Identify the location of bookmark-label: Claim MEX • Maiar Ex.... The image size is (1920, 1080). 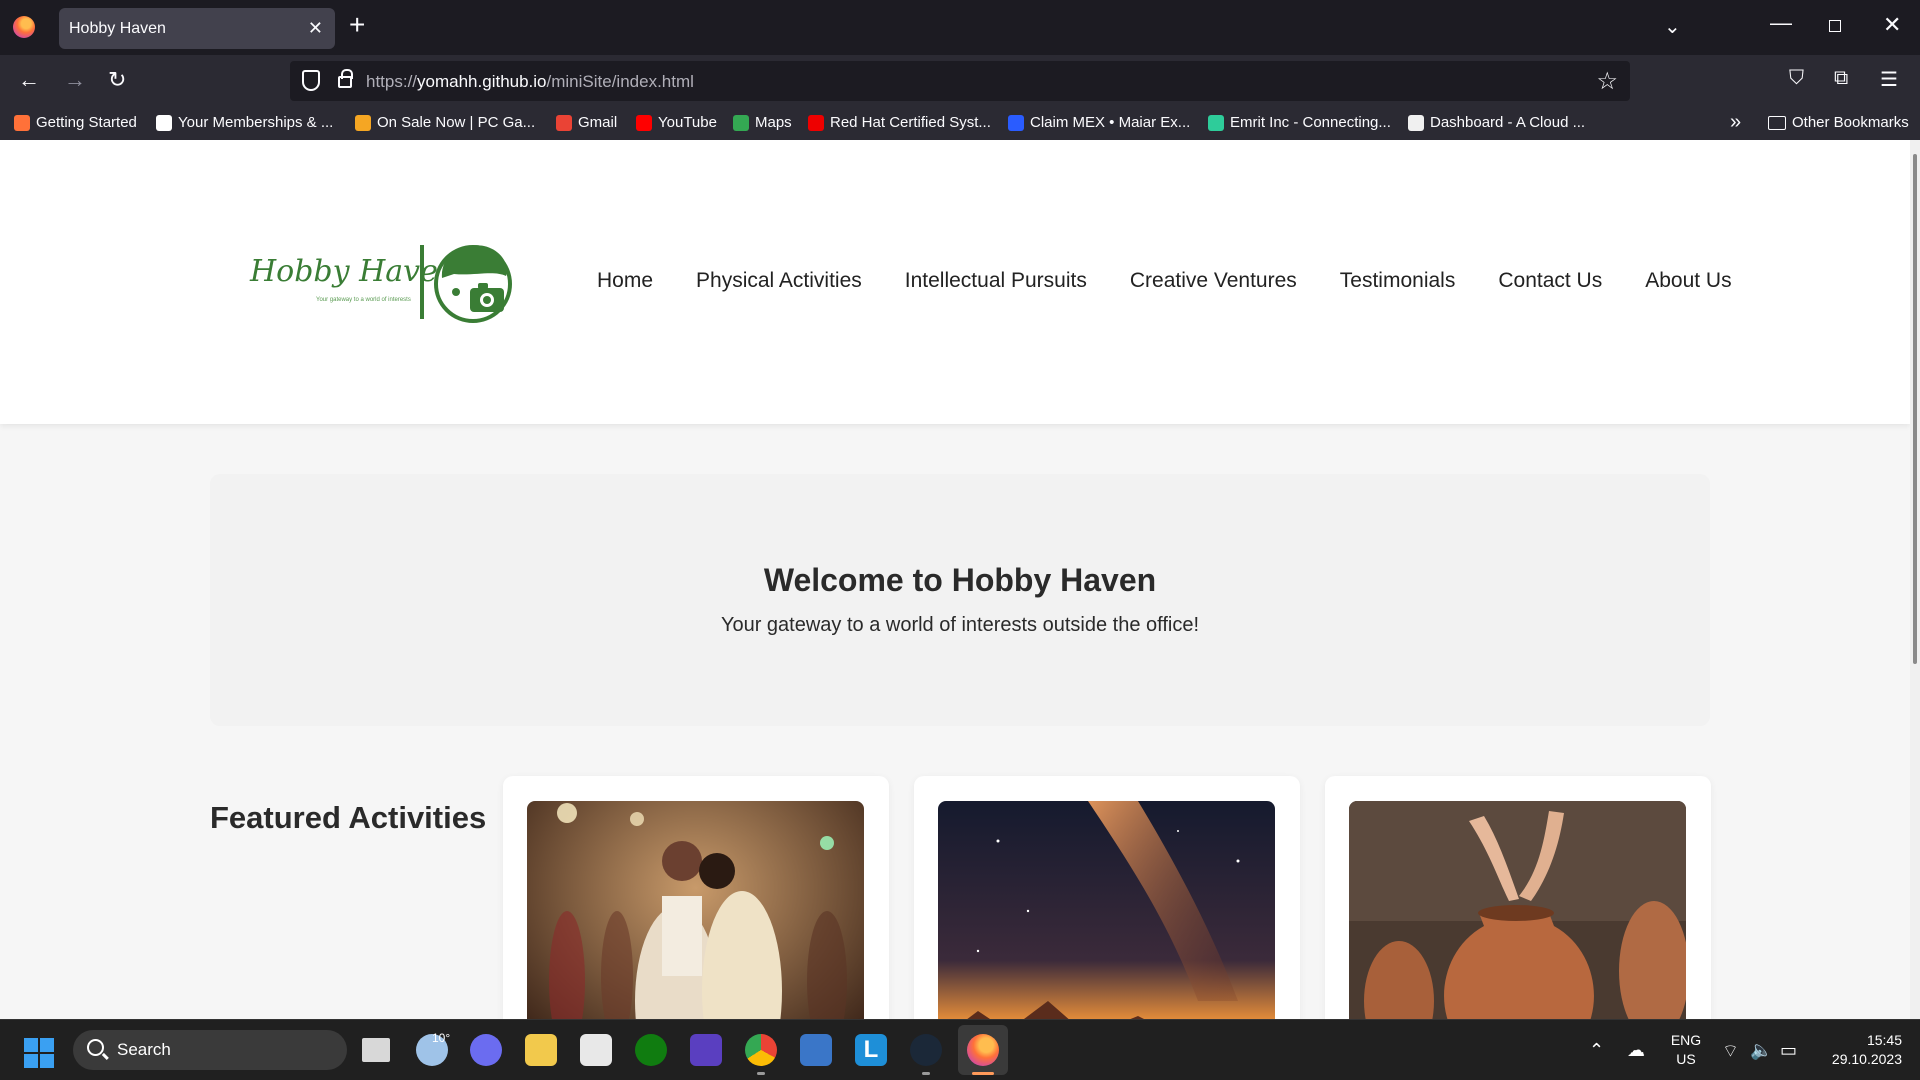
(1110, 122).